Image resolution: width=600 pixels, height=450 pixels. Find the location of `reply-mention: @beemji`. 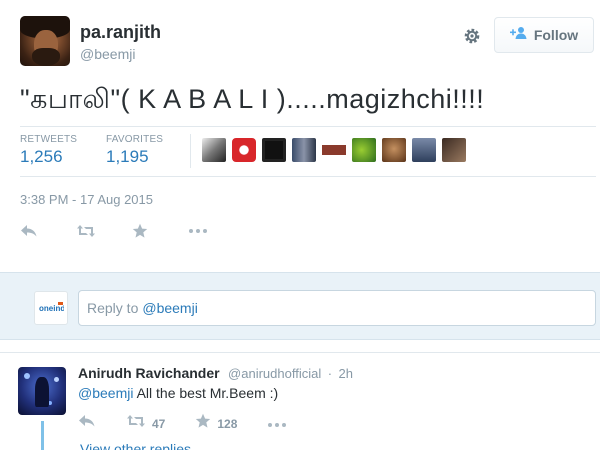

reply-mention: @beemji is located at coordinates (105, 393).